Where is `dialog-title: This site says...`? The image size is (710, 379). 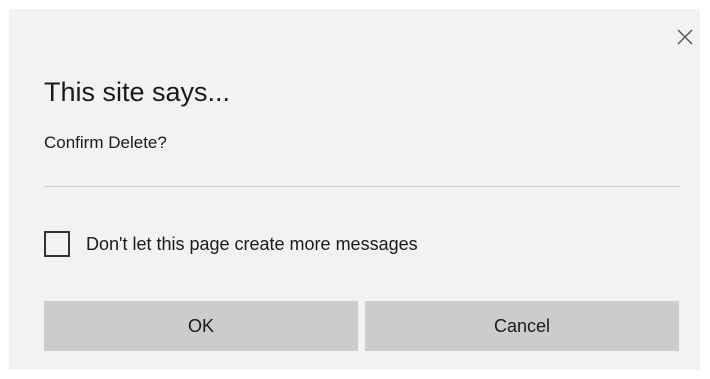
dialog-title: This site says... is located at coordinates (137, 92).